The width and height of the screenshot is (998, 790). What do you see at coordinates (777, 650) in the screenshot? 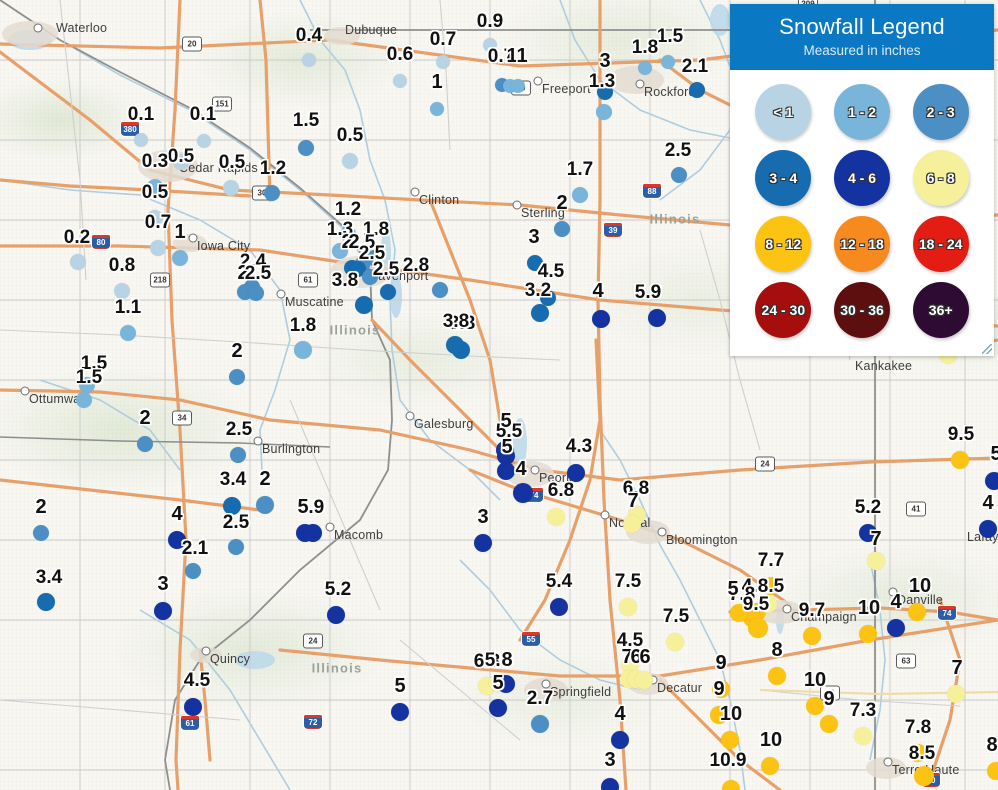
I see `snowfall-value-label: 8` at bounding box center [777, 650].